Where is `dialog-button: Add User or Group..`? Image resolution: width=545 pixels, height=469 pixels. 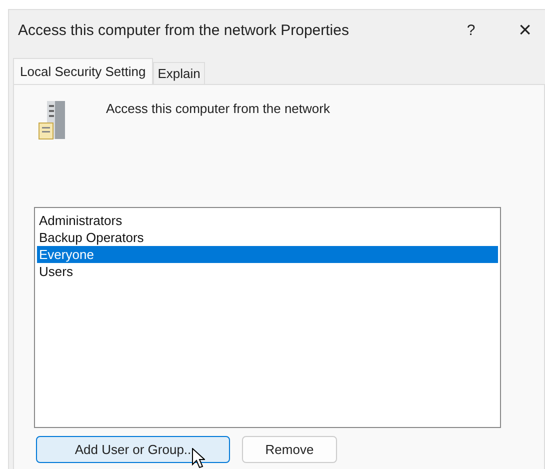 dialog-button: Add User or Group.. is located at coordinates (133, 449).